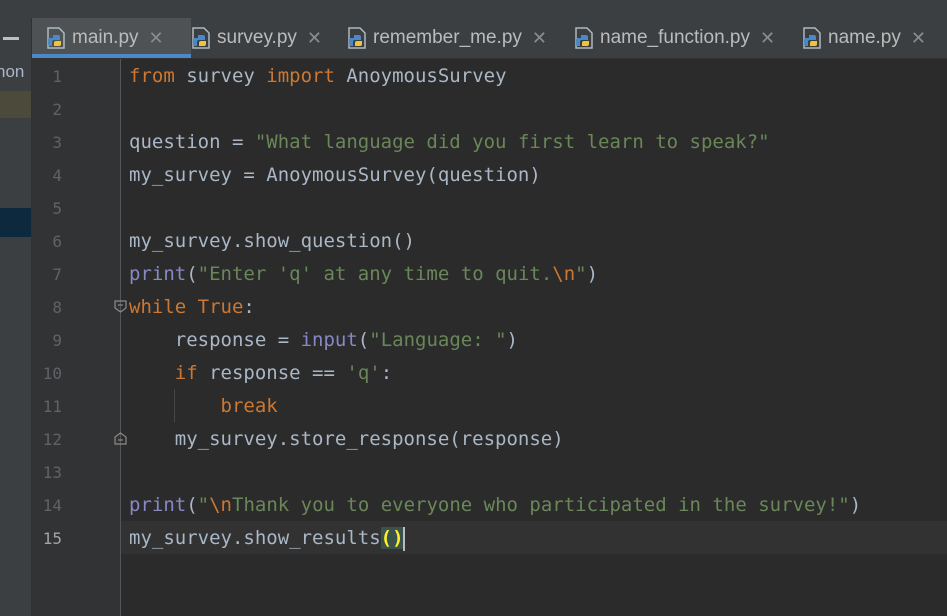 Image resolution: width=947 pixels, height=616 pixels. I want to click on tab-survey-py: survey.py ✕, so click(256, 38).